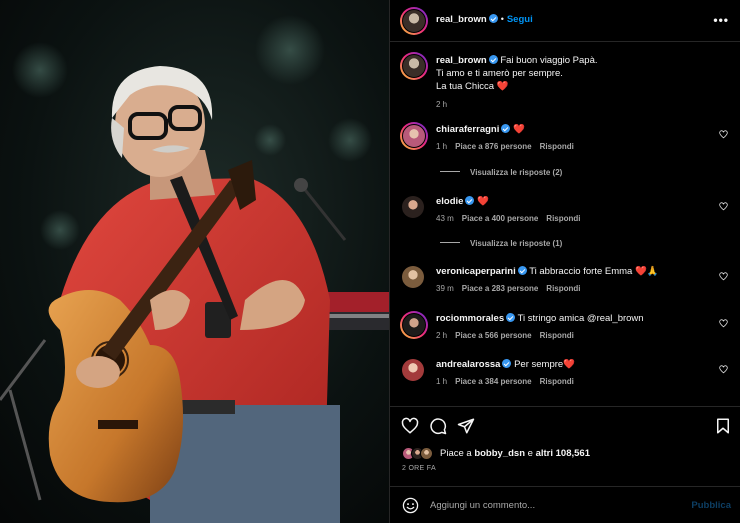 The image size is (740, 523). What do you see at coordinates (499, 73) in the screenshot?
I see `caption-line-2: Ti amo e ti amerò per sempre.` at bounding box center [499, 73].